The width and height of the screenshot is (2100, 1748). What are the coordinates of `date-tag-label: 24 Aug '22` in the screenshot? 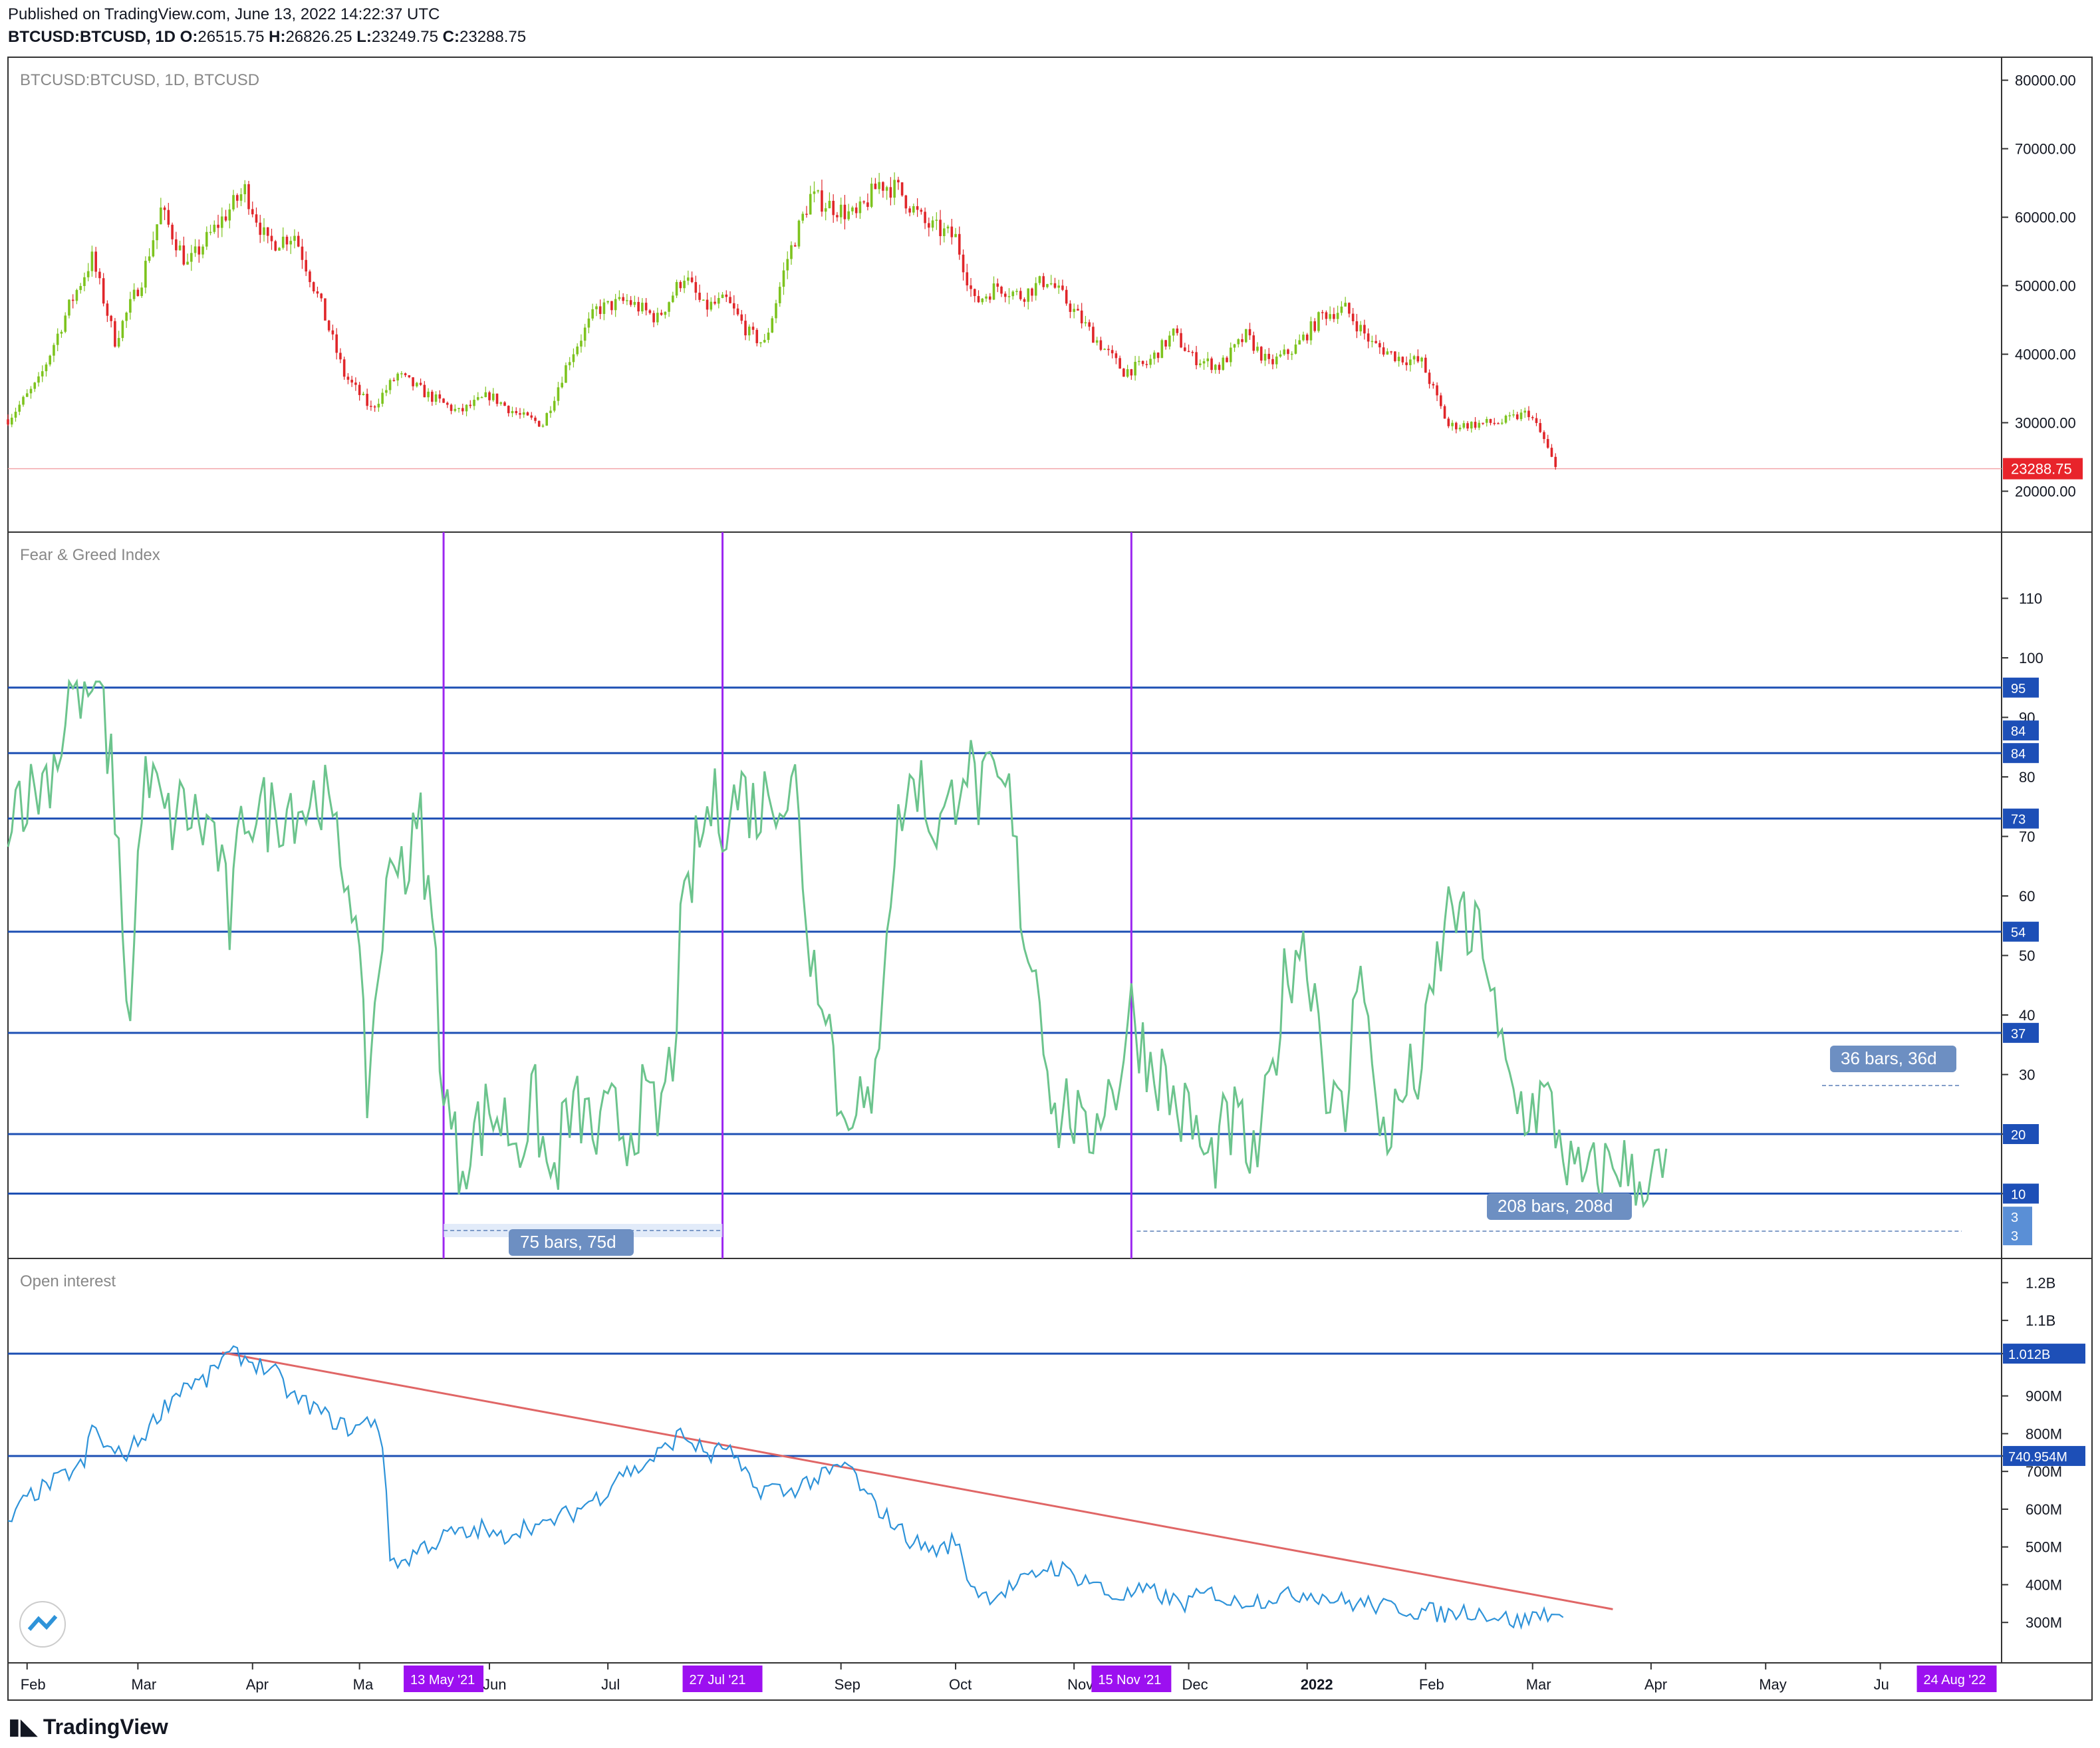 It's located at (1955, 1680).